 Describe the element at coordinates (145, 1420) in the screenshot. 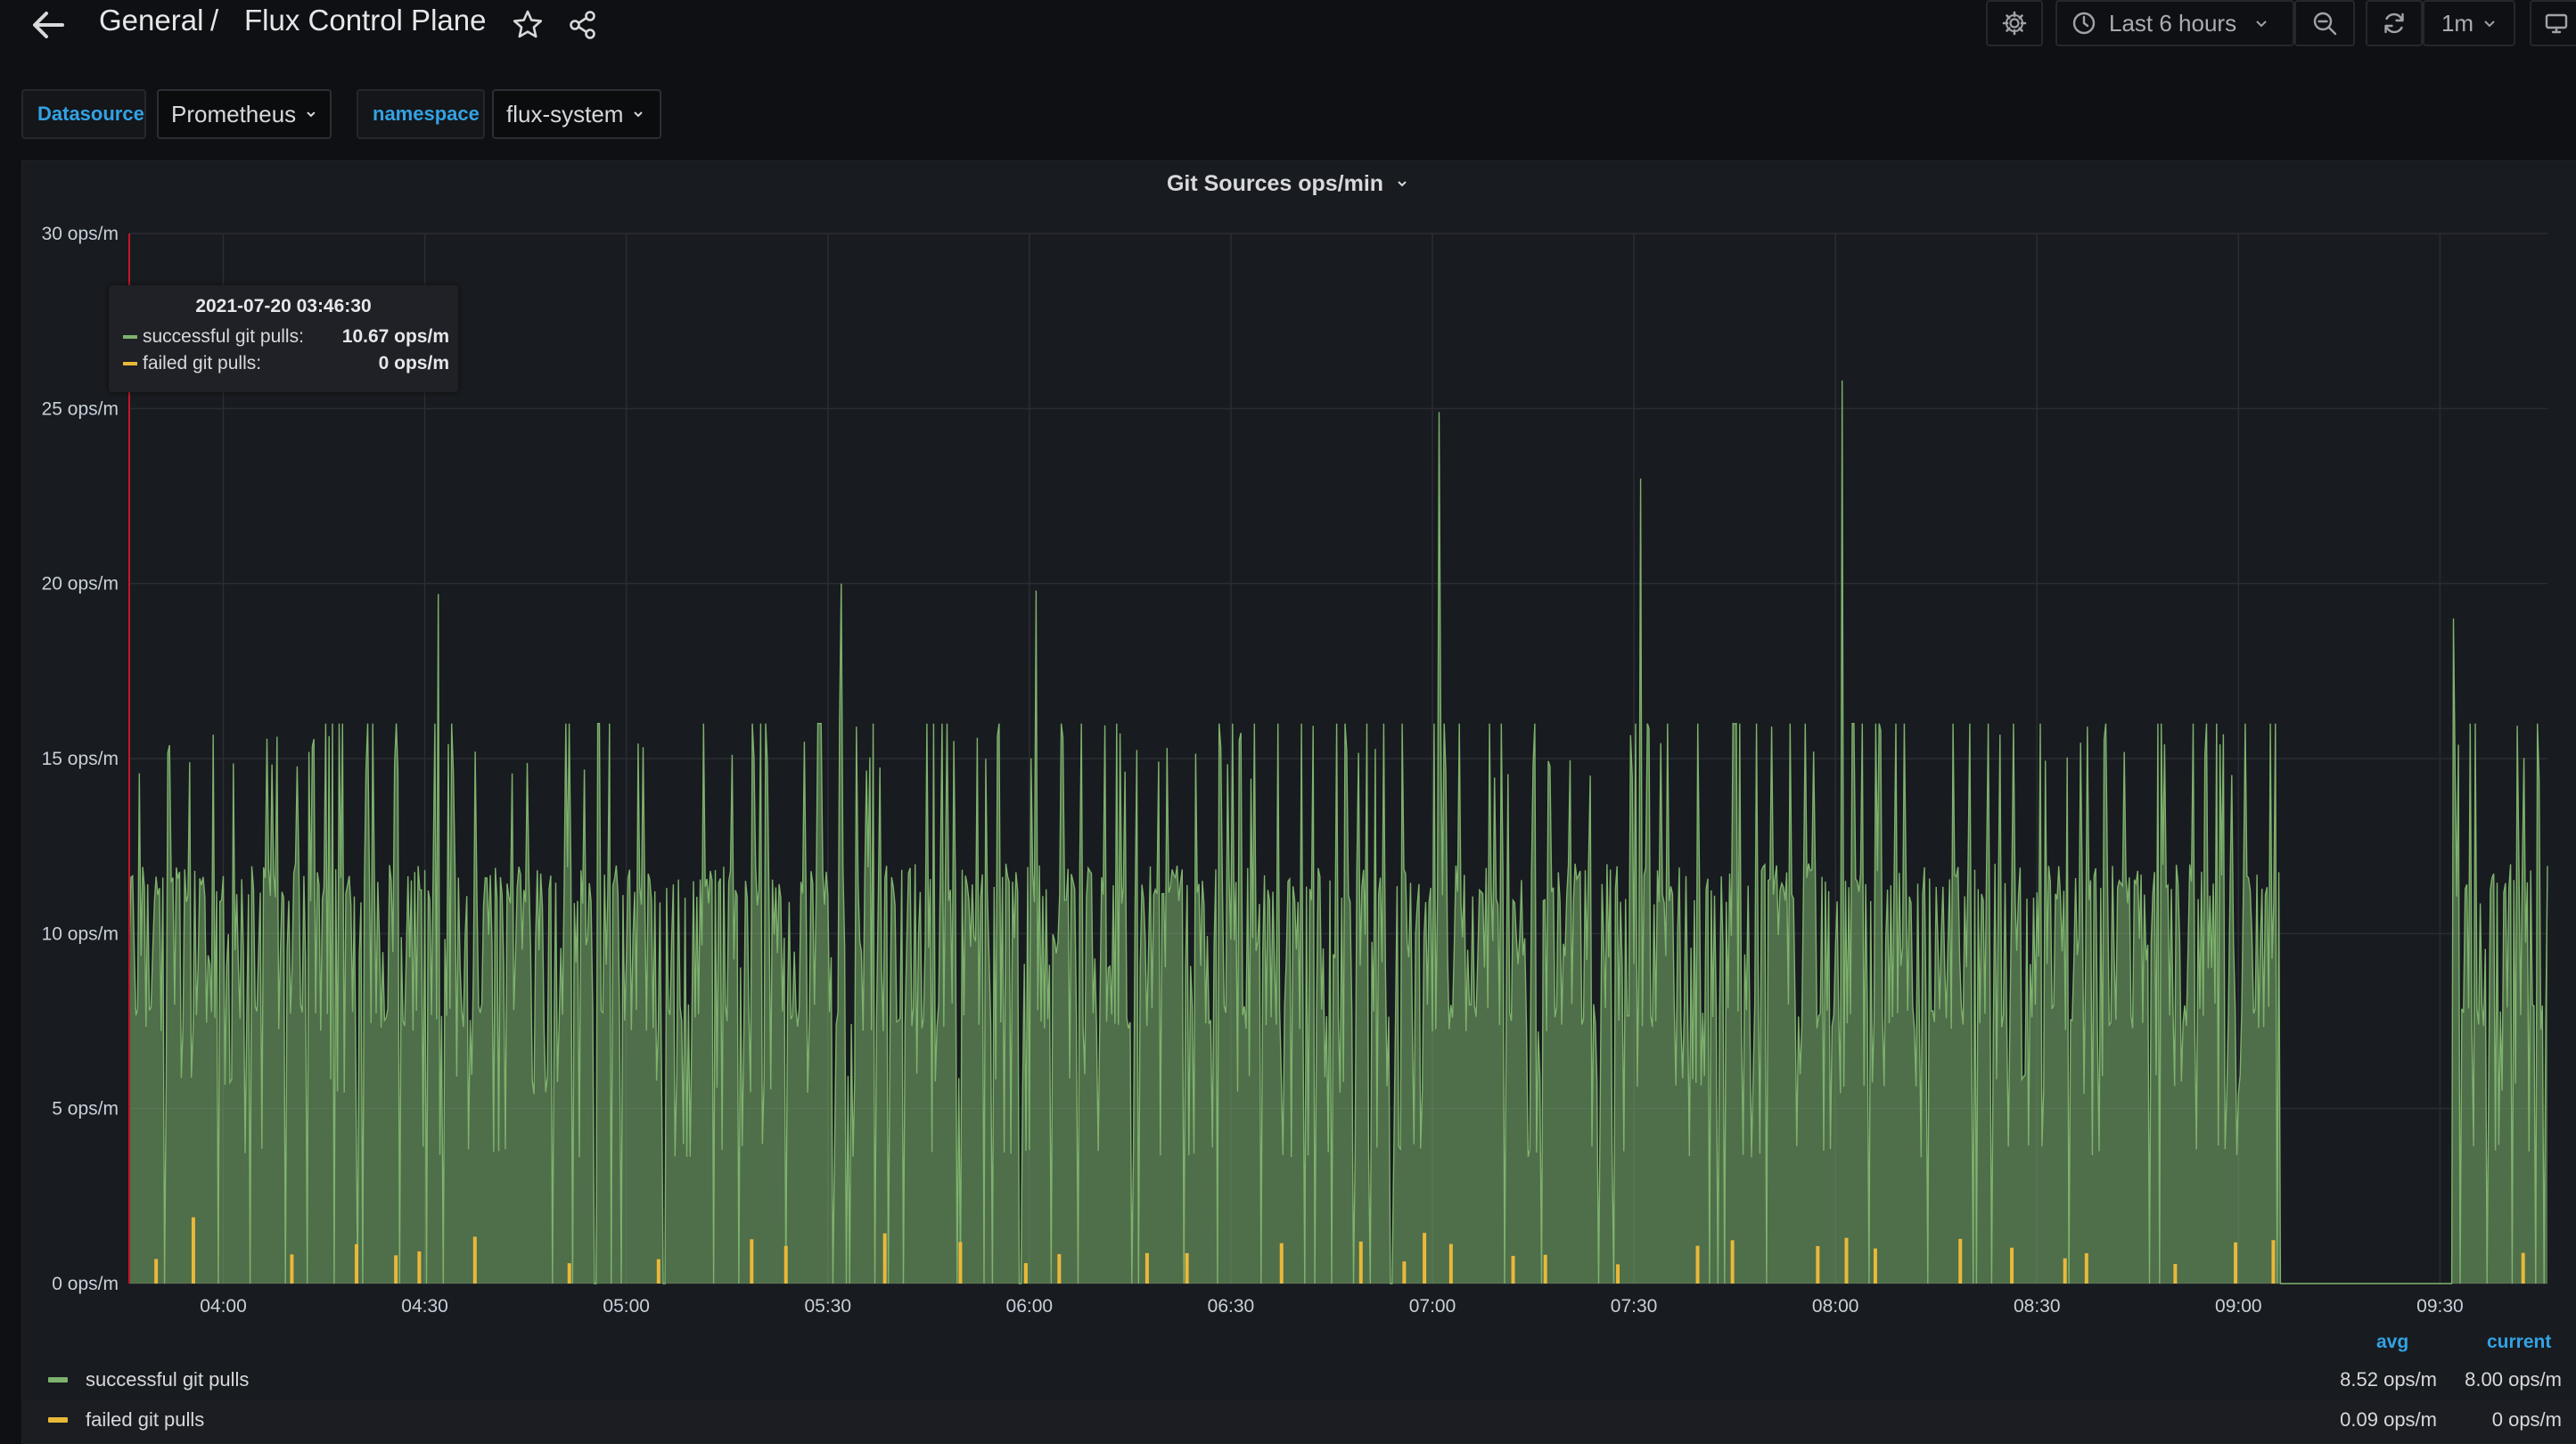

I see `legend-series-name: failed git pulls` at that location.